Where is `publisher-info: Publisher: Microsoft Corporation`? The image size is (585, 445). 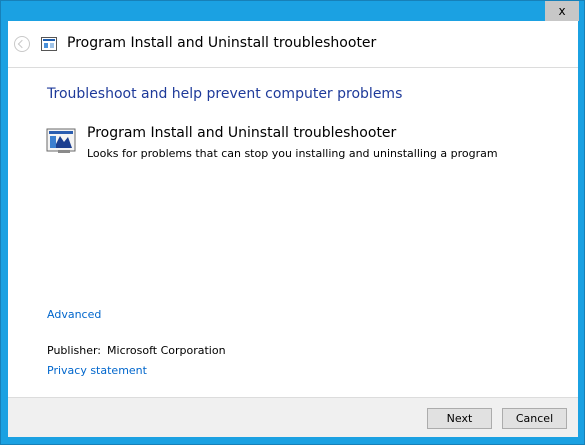
publisher-info: Publisher: Microsoft Corporation is located at coordinates (136, 350).